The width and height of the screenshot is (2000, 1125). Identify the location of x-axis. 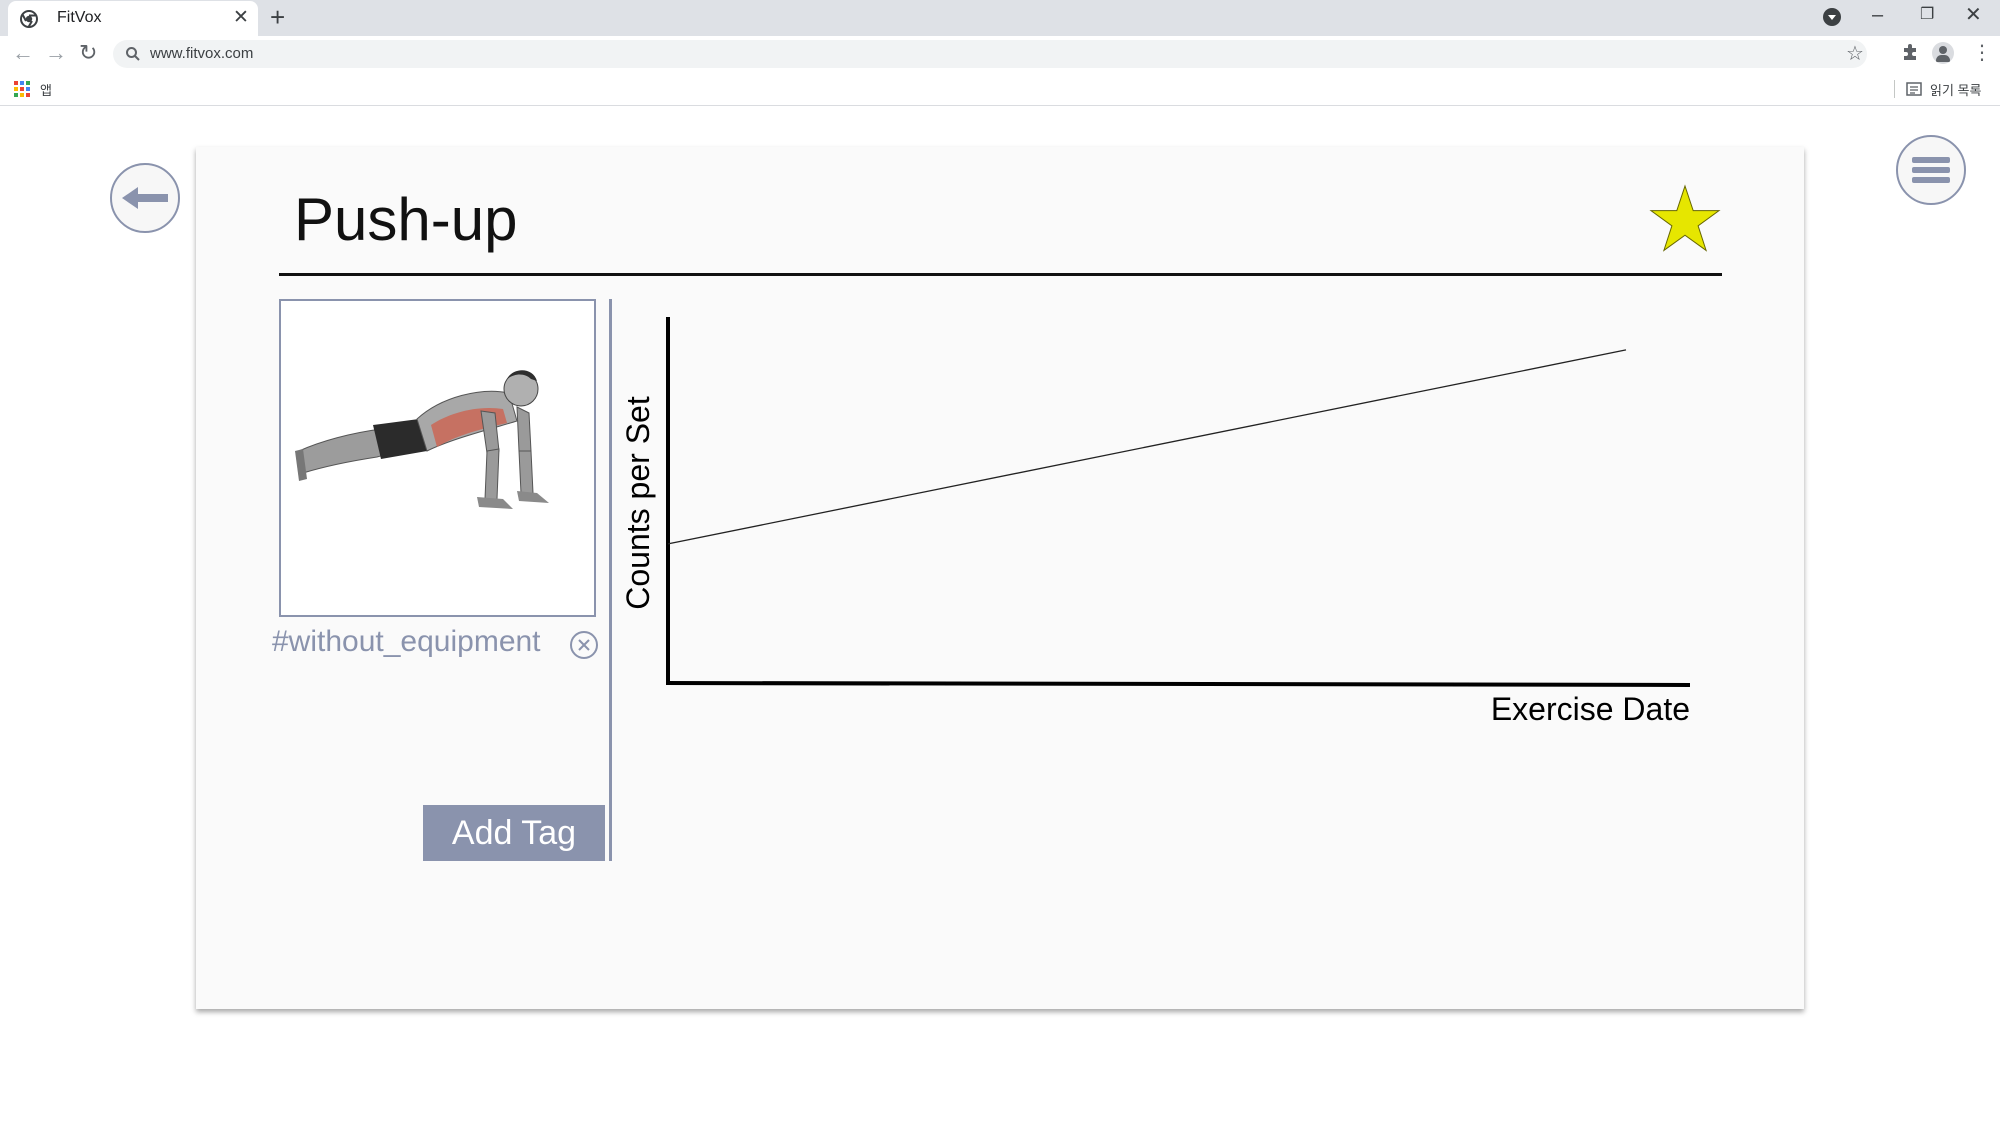
(1178, 684).